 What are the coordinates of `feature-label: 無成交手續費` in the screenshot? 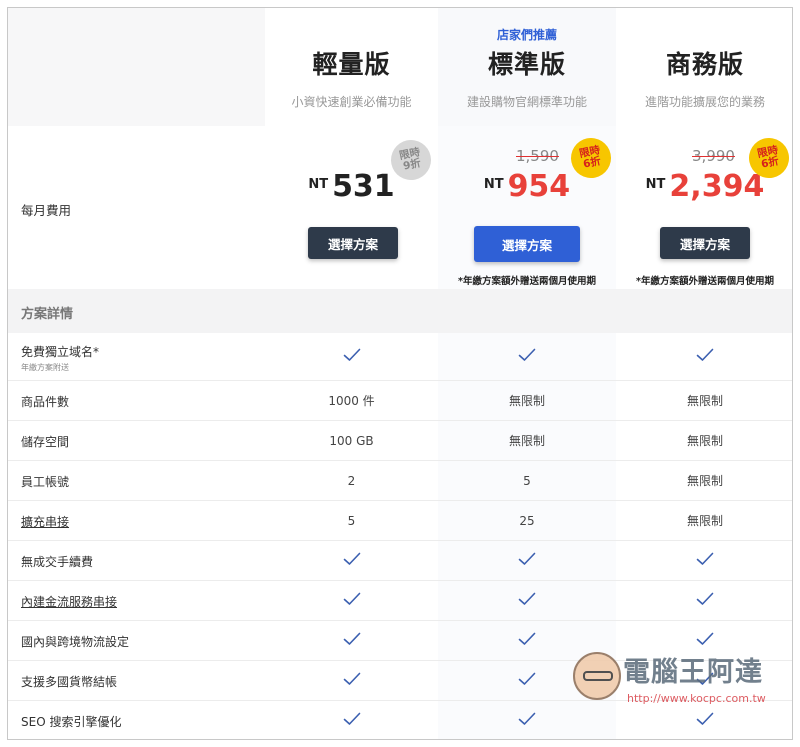 It's located at (57, 562).